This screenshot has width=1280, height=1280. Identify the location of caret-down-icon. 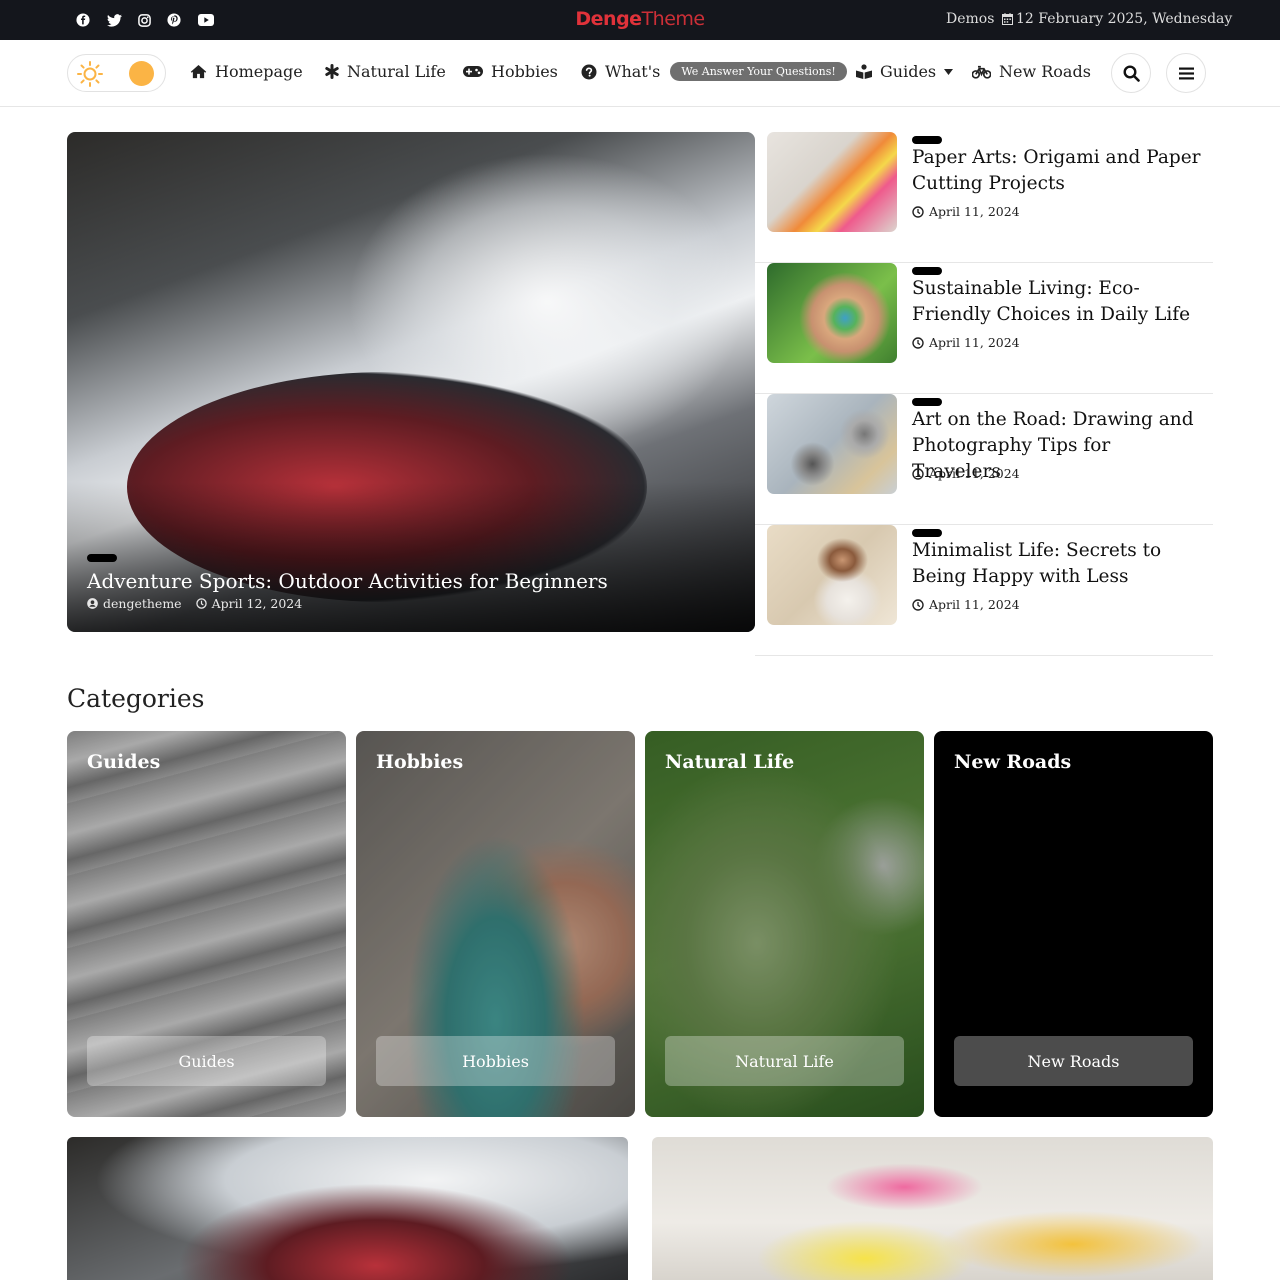
(949, 71).